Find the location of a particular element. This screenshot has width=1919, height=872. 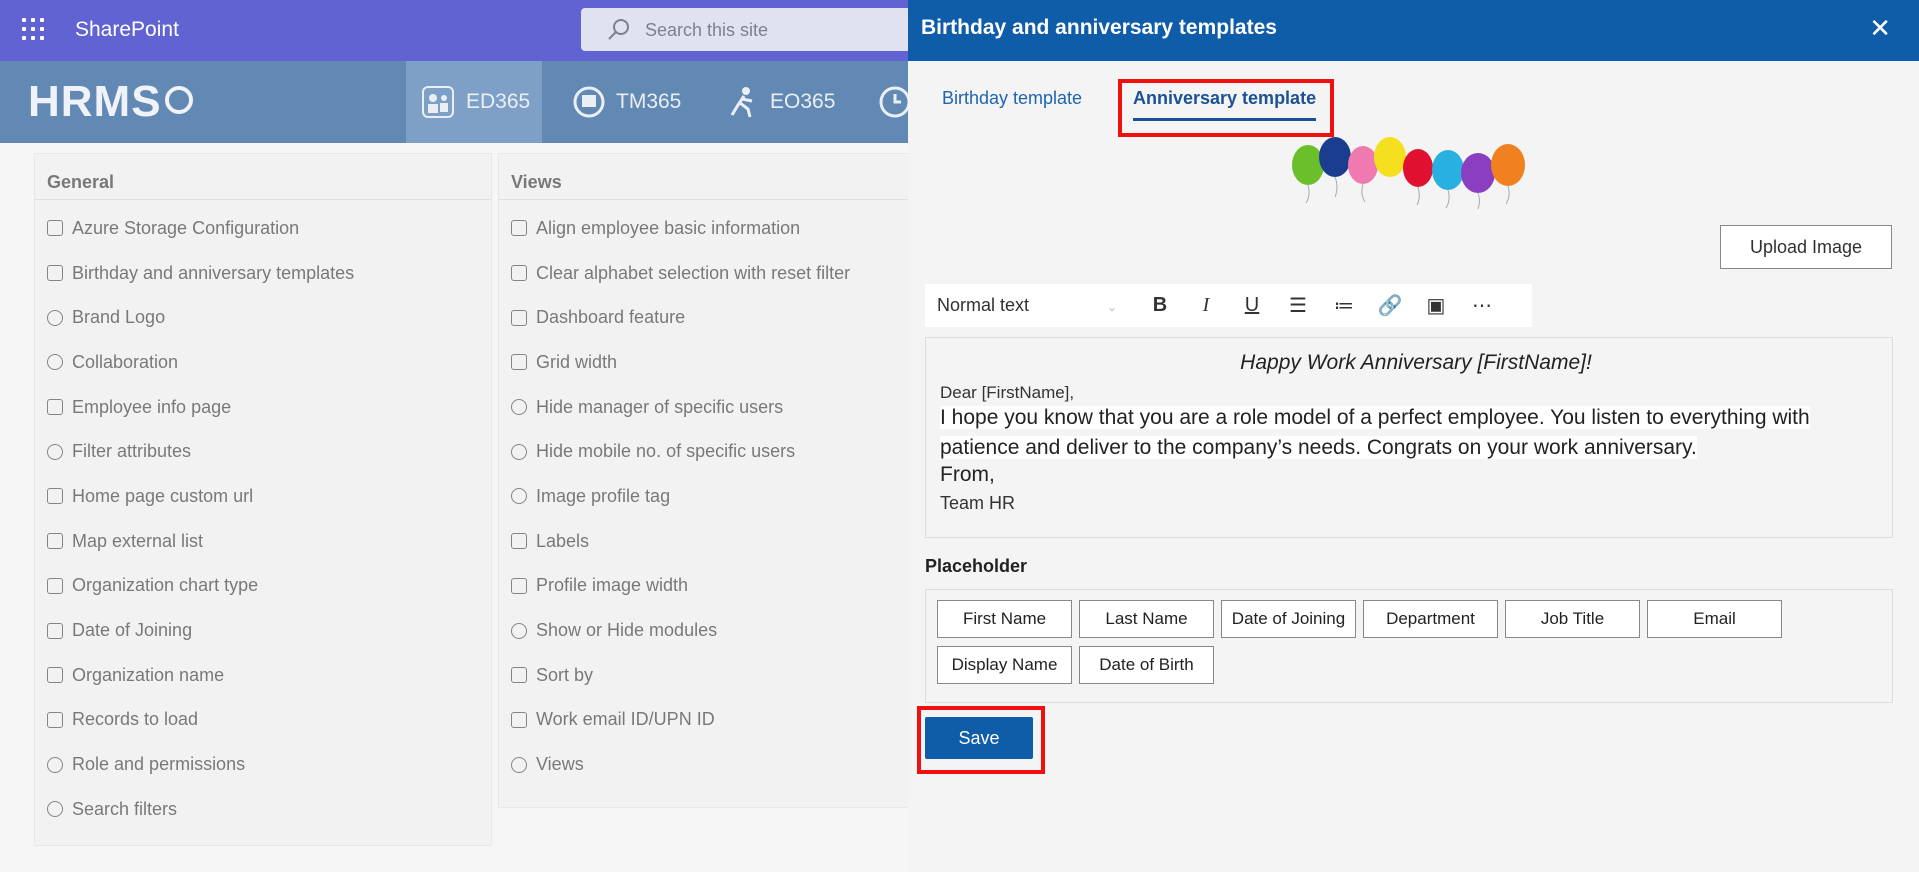

editor-toolbar: Normal text ⌄ B I U ☰ ≔ 🔗 ▣ ⋯ is located at coordinates (1228, 305).